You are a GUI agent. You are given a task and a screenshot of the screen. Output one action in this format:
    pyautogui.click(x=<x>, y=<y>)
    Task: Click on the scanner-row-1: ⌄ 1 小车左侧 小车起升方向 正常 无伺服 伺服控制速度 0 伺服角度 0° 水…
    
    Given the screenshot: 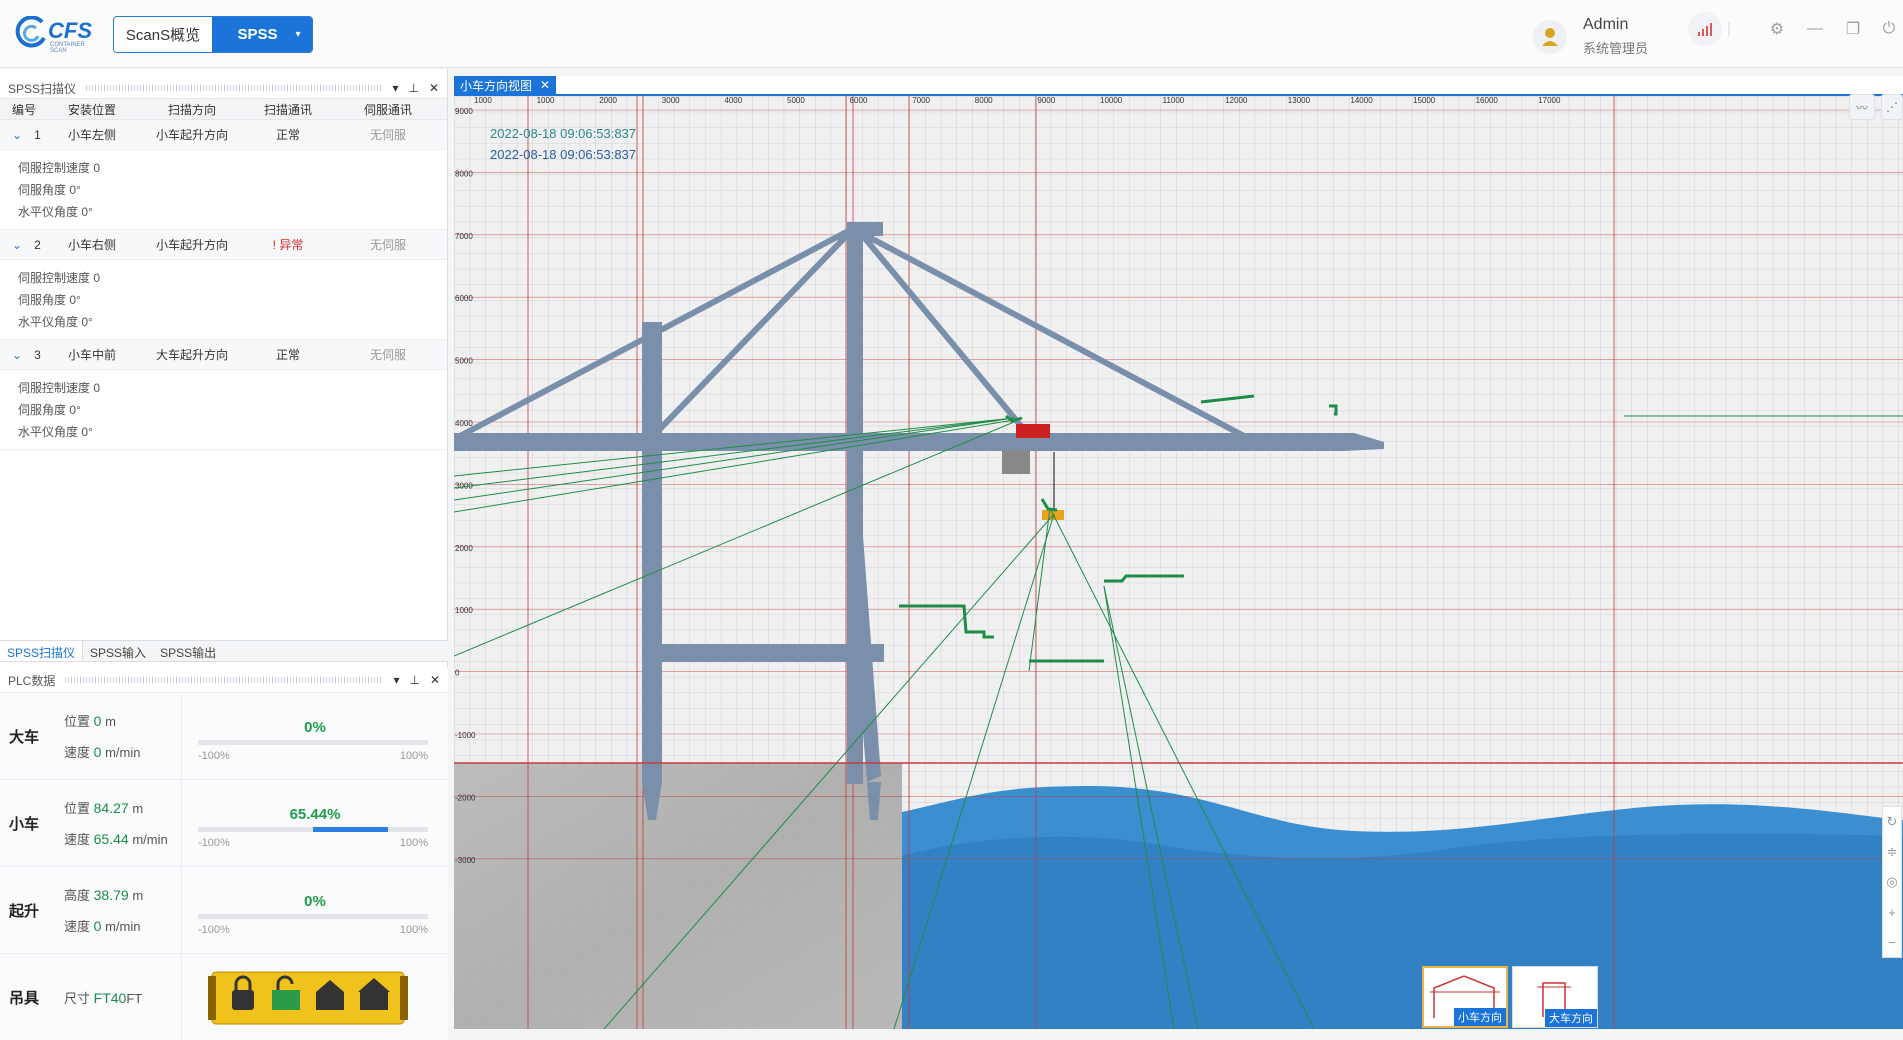 What is the action you would take?
    pyautogui.click(x=223, y=175)
    